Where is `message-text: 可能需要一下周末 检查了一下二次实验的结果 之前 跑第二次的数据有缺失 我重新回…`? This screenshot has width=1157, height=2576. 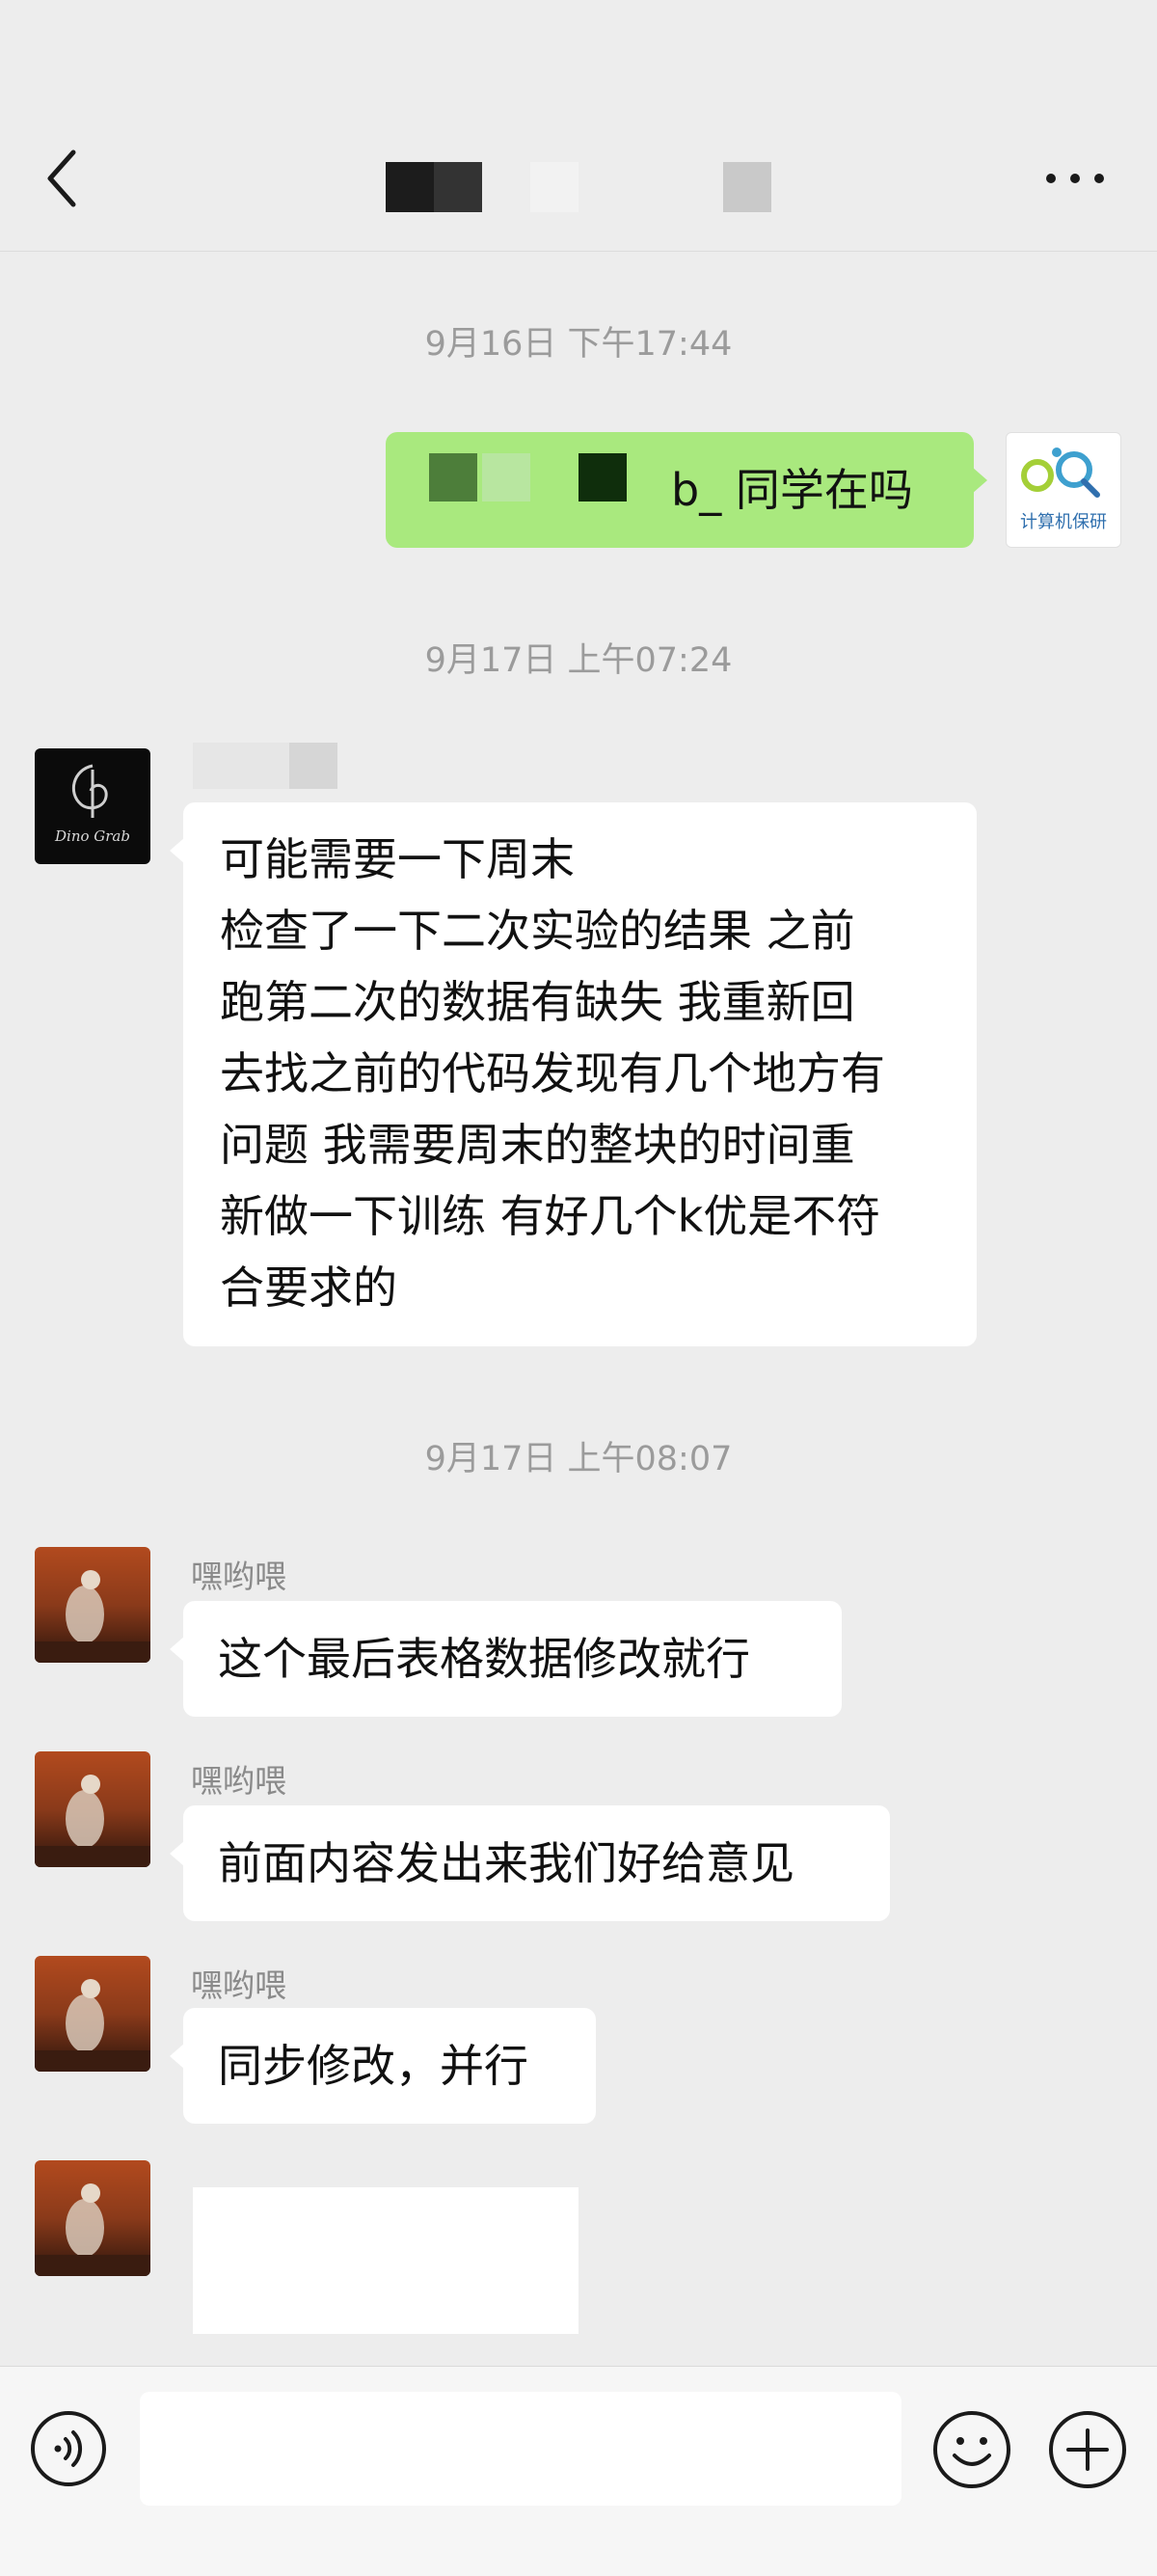
message-text: 可能需要一下周末 检查了一下二次实验的结果 之前 跑第二次的数据有缺失 我重新回… is located at coordinates (552, 1073).